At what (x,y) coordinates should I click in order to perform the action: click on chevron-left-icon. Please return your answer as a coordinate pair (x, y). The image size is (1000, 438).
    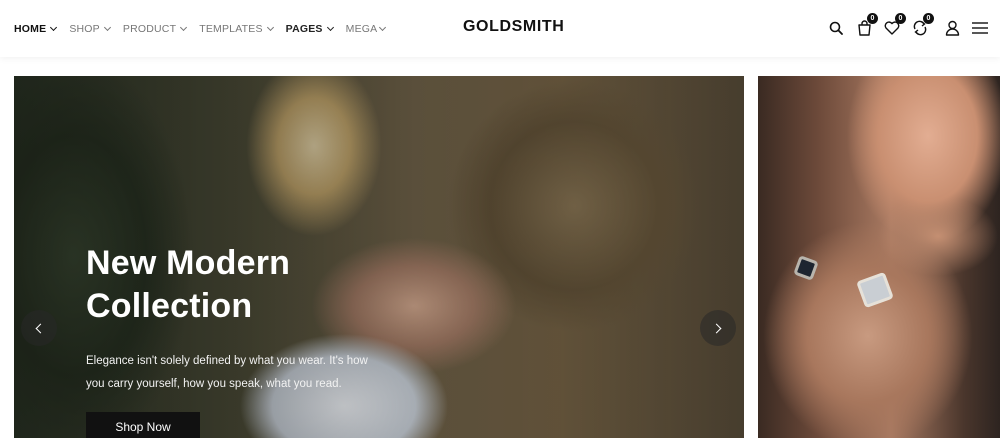
    Looking at the image, I should click on (40, 328).